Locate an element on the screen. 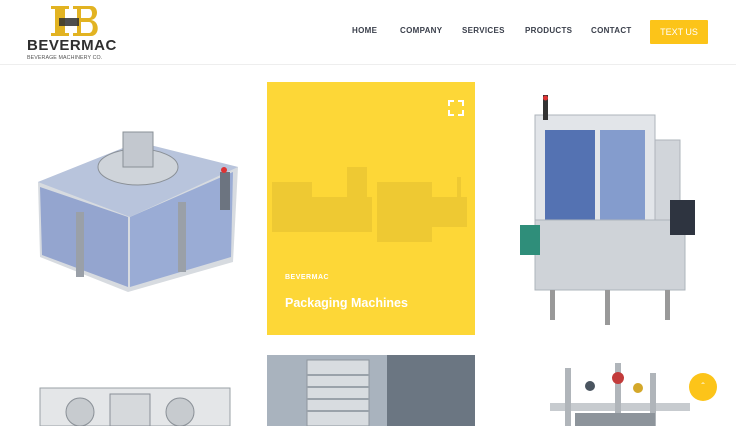 Image resolution: width=736 pixels, height=426 pixels. filler-machine-image is located at coordinates (138, 211).